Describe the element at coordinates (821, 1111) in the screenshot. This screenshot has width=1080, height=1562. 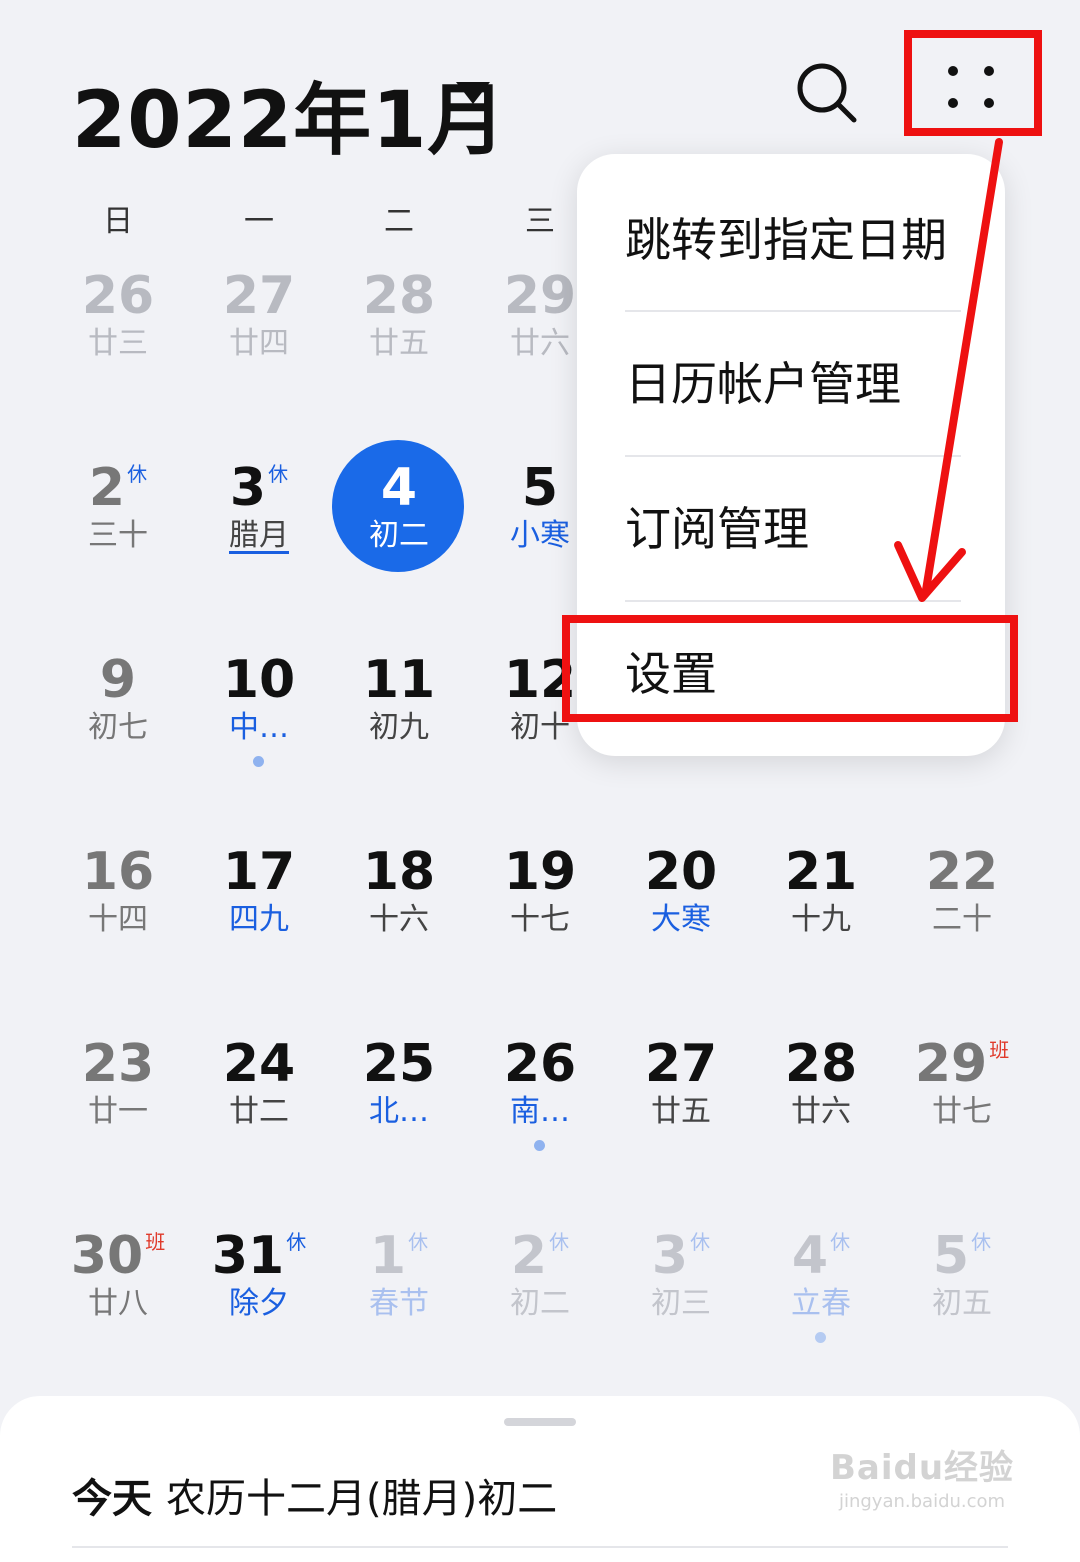
I see `lunar-date: 廿六` at that location.